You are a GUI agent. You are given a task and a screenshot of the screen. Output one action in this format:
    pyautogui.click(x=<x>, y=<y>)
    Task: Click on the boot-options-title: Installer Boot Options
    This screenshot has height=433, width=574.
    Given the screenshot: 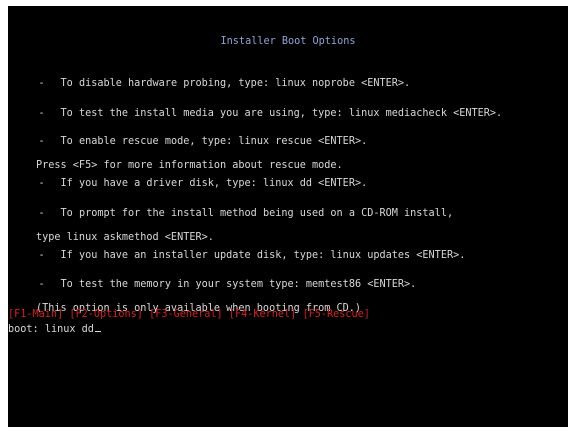 What is the action you would take?
    pyautogui.click(x=288, y=41)
    